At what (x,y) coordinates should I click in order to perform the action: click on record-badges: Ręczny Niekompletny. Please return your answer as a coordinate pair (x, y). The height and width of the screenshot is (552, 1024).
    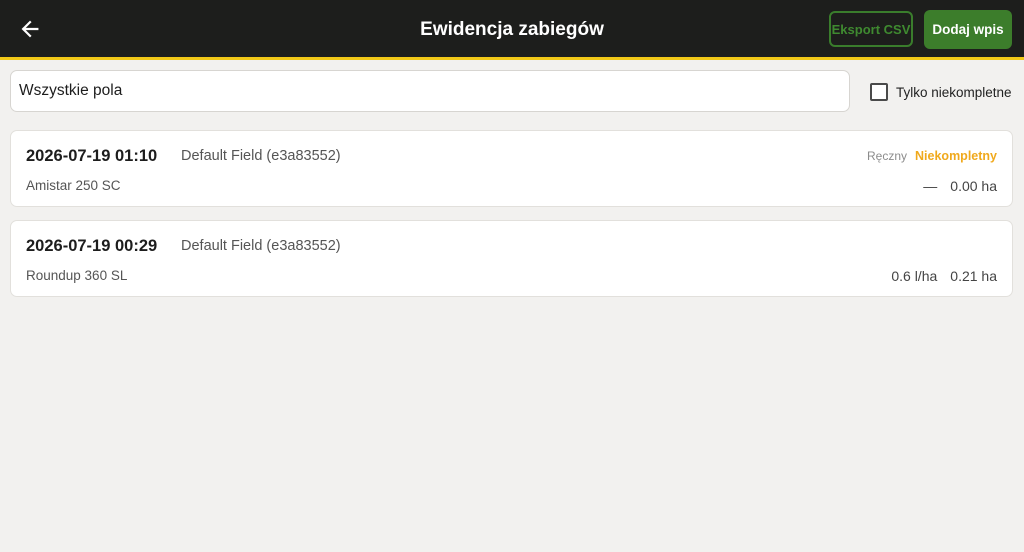
    Looking at the image, I should click on (932, 156).